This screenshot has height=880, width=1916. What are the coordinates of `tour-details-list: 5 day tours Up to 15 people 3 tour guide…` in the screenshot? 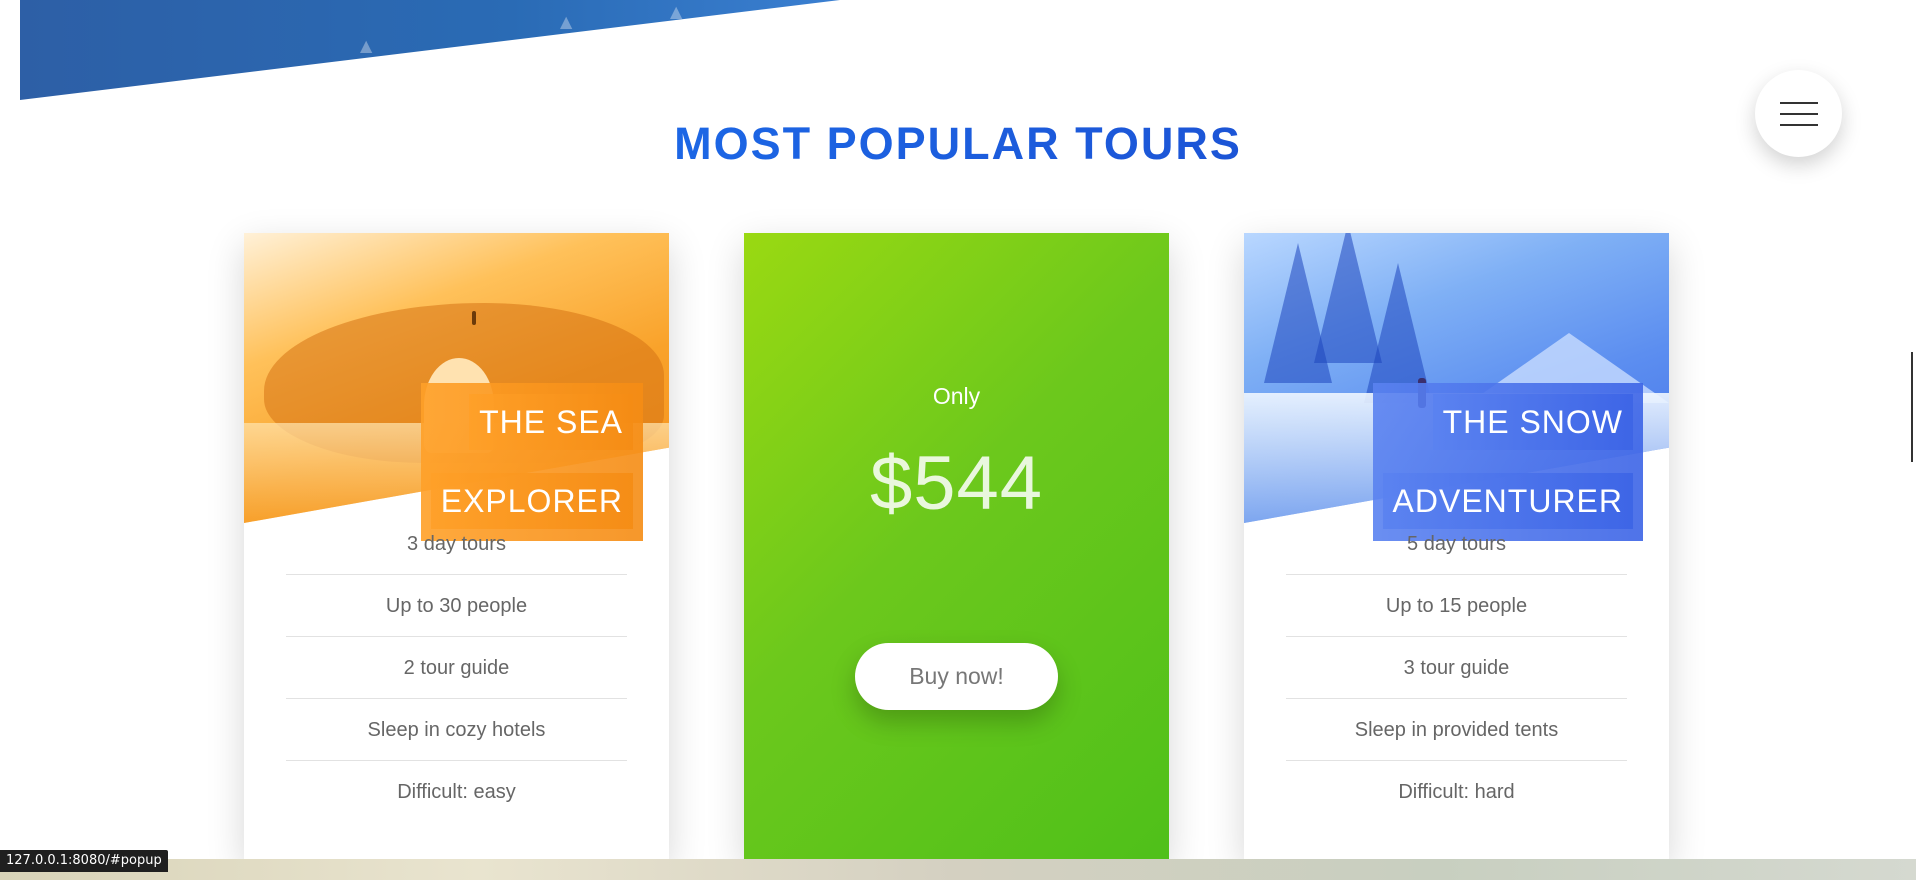 It's located at (1456, 673).